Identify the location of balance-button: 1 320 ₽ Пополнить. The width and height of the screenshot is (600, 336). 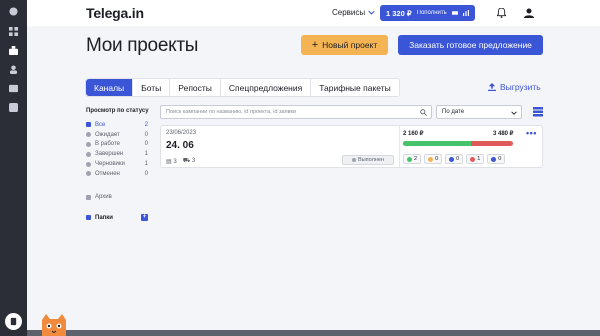
(427, 13).